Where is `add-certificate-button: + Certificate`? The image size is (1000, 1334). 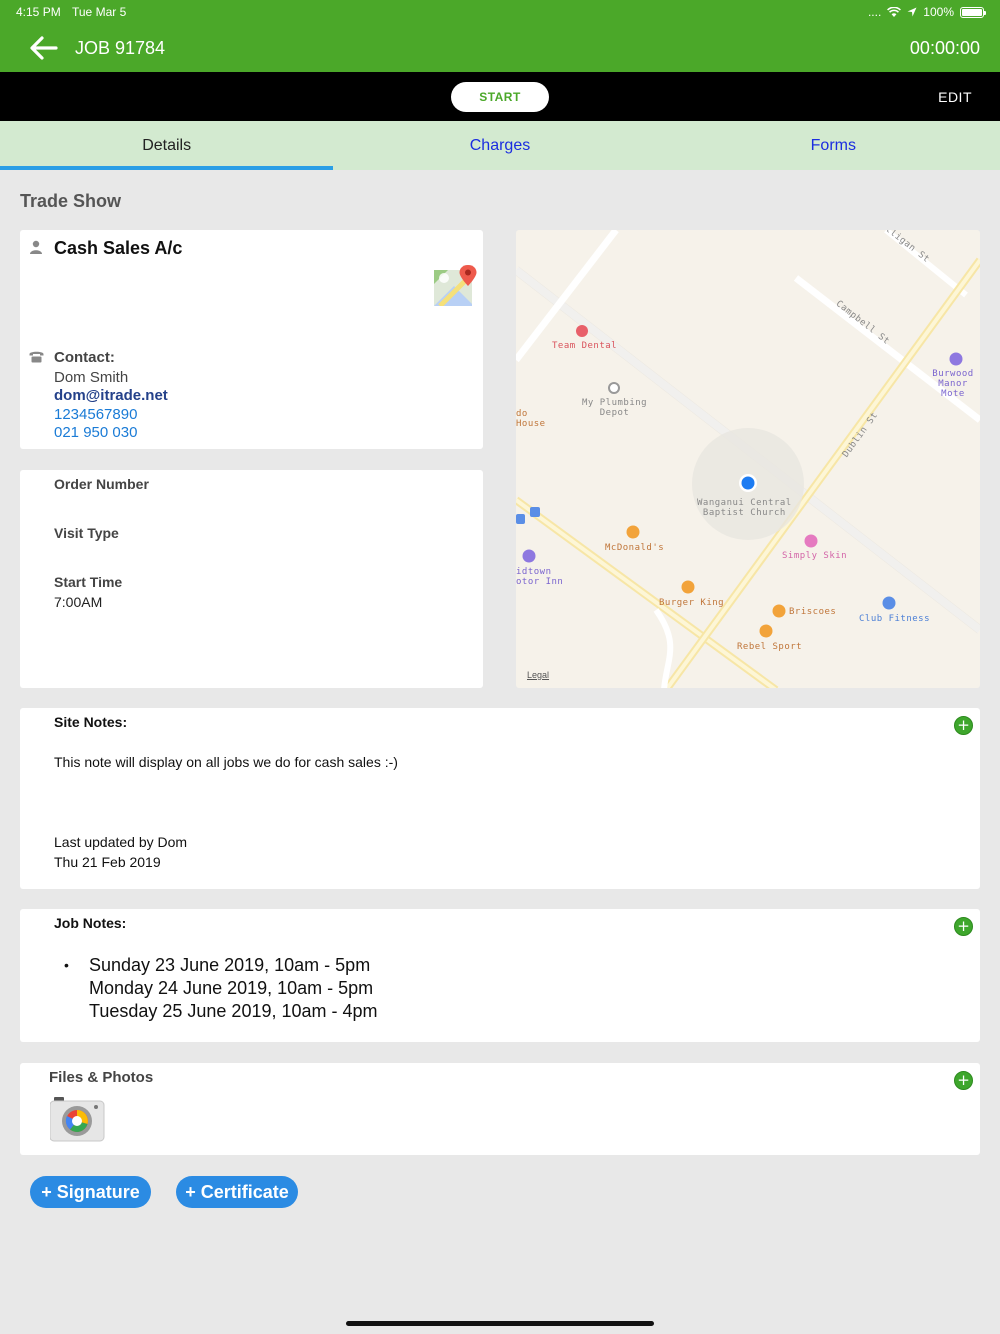
add-certificate-button: + Certificate is located at coordinates (237, 1192).